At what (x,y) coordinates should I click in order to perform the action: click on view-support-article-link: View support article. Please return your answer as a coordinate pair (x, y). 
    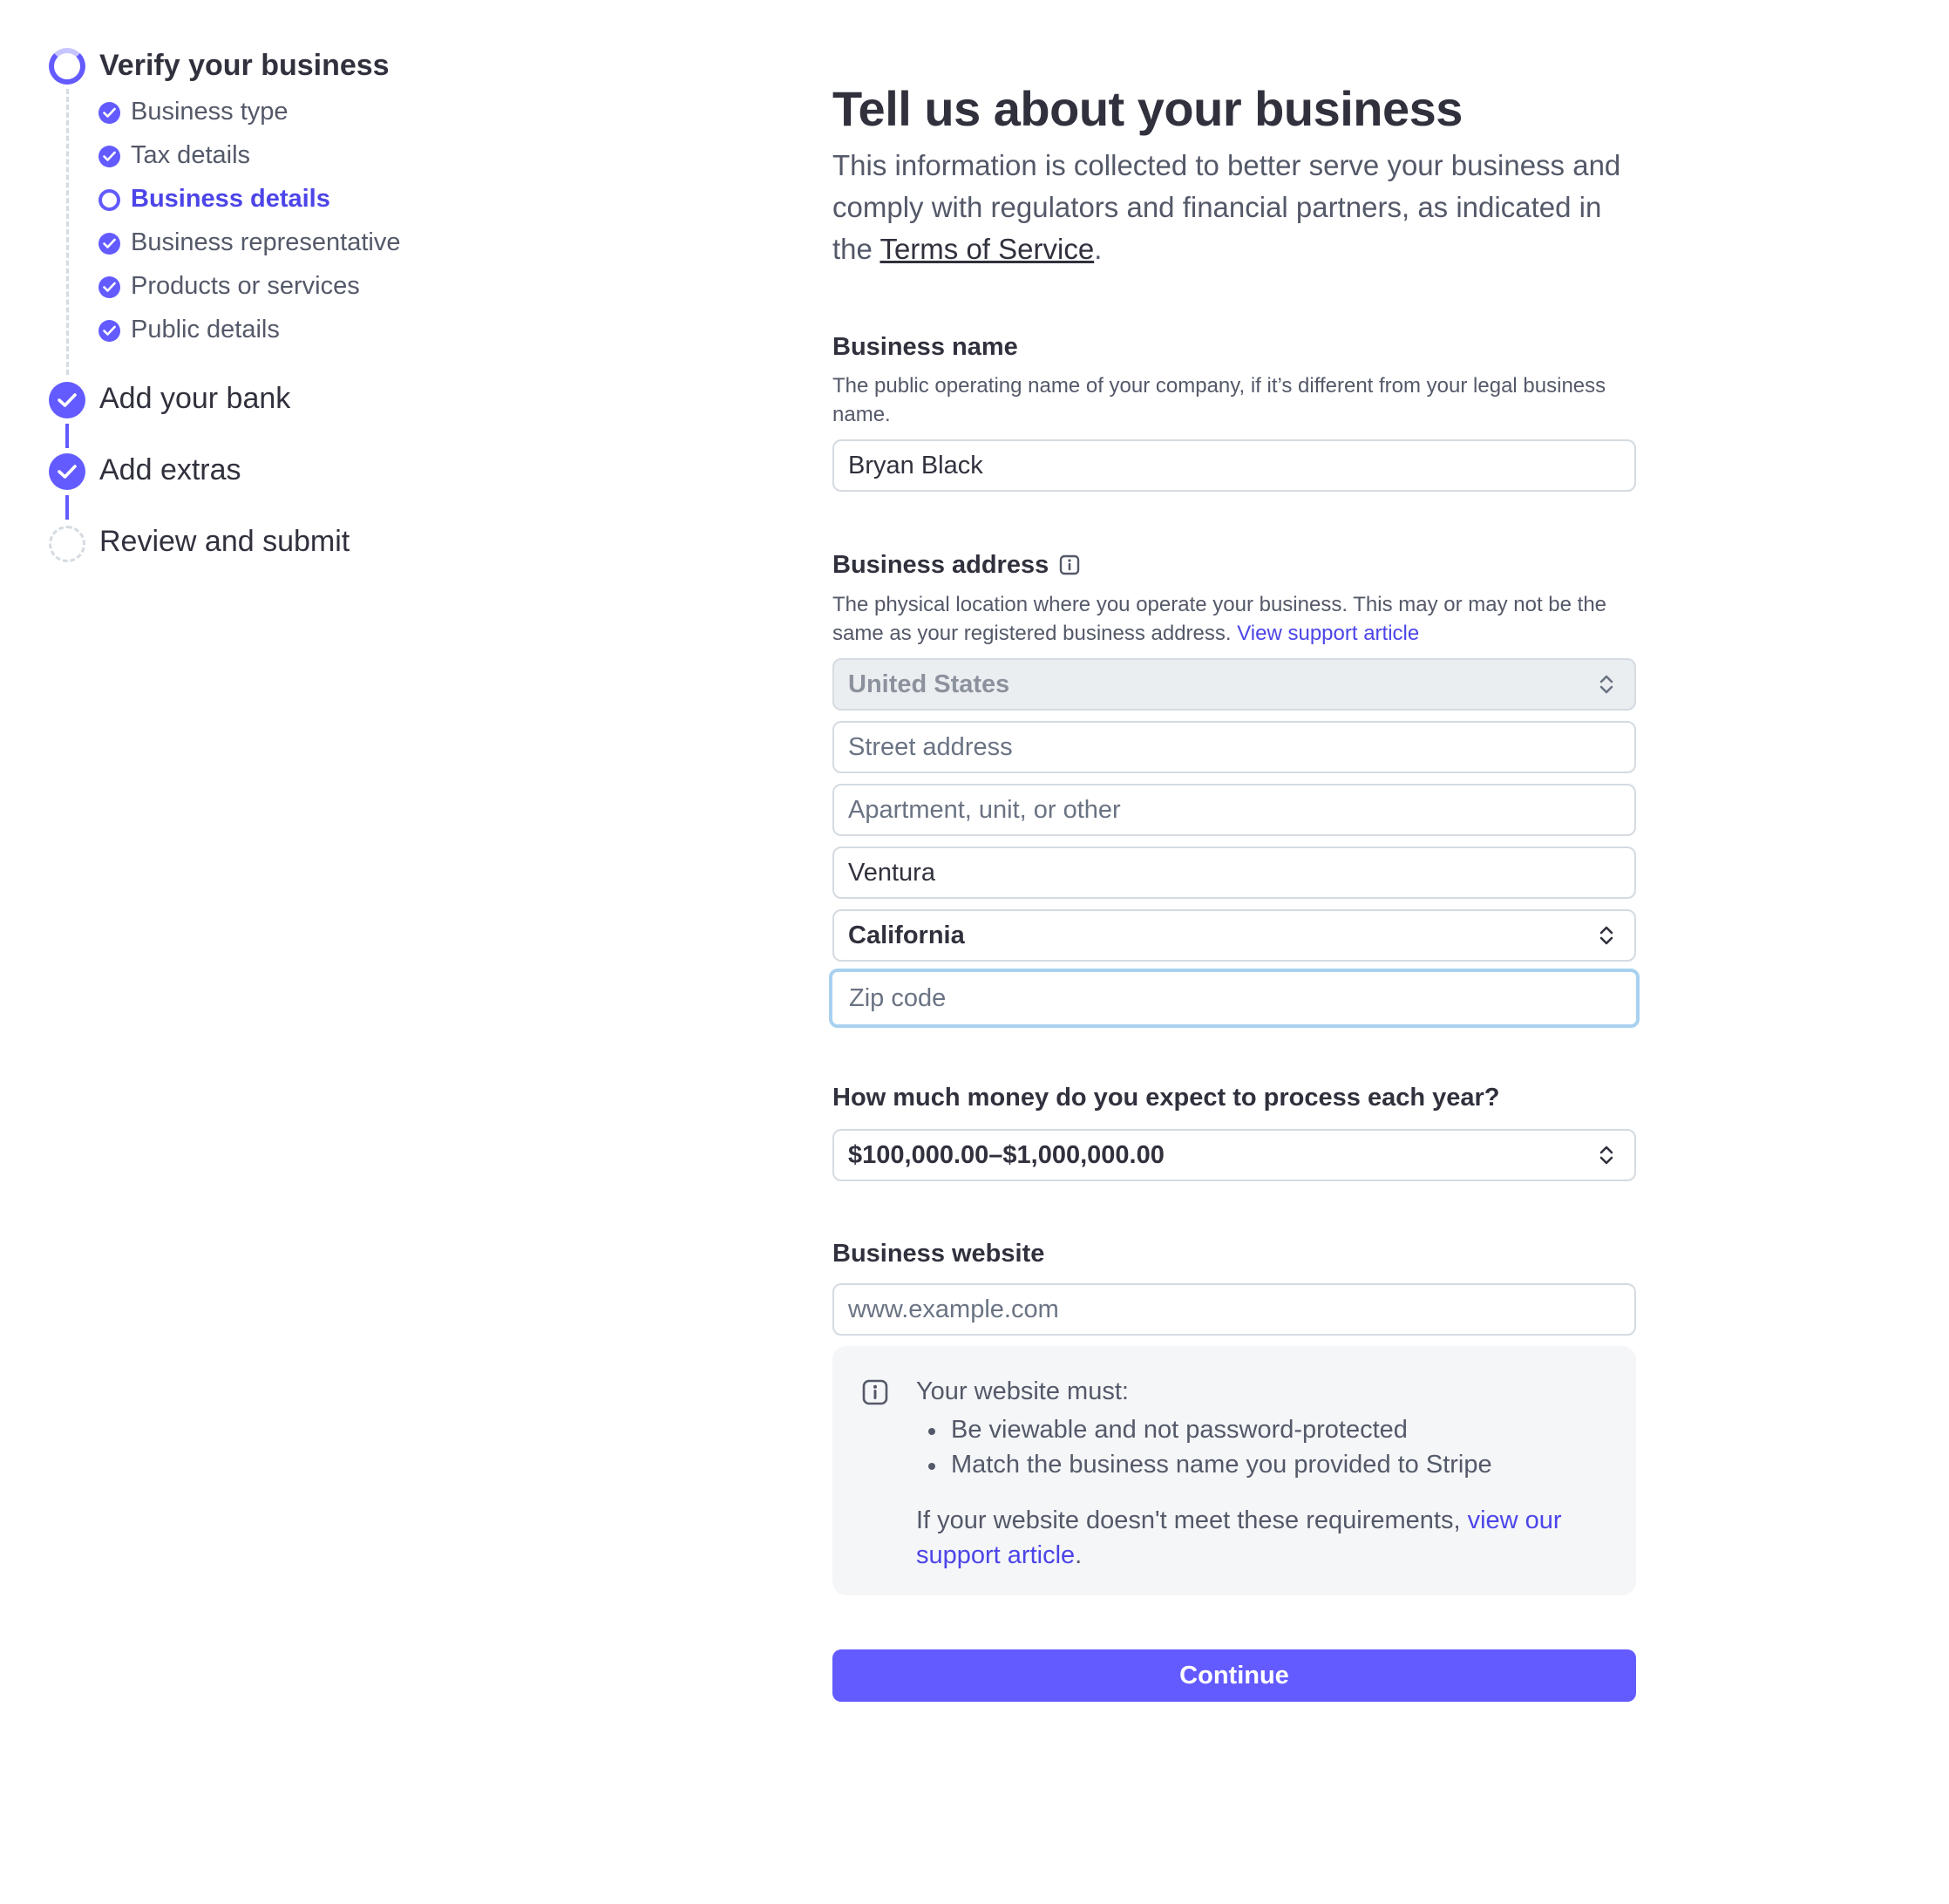
    Looking at the image, I should click on (1328, 633).